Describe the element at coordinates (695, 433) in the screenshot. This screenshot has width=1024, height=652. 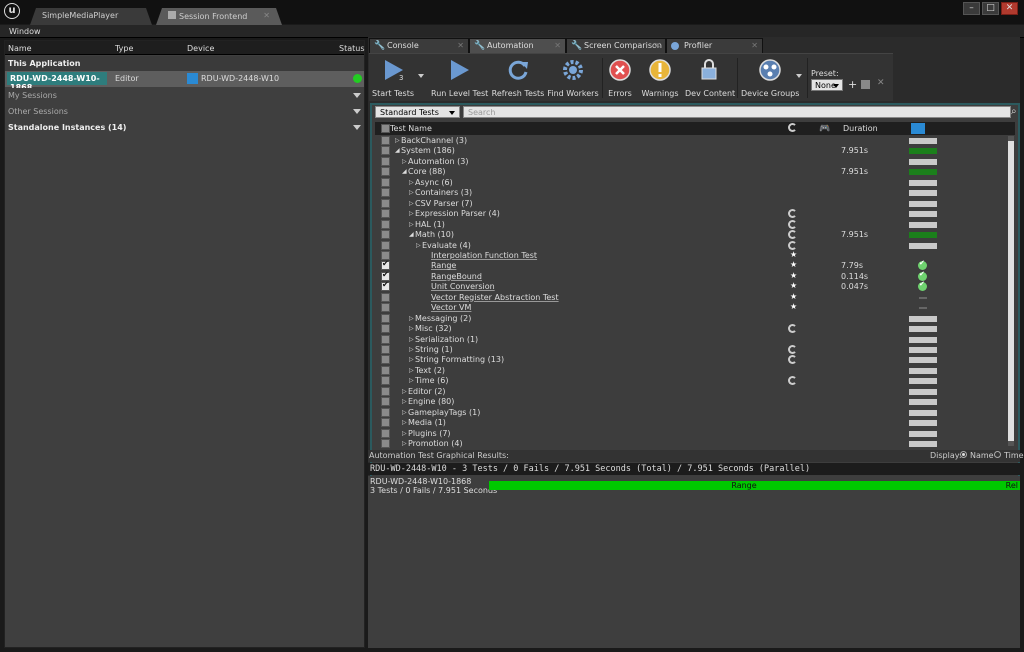
I see `test-row: ▷ Plugins (7)` at that location.